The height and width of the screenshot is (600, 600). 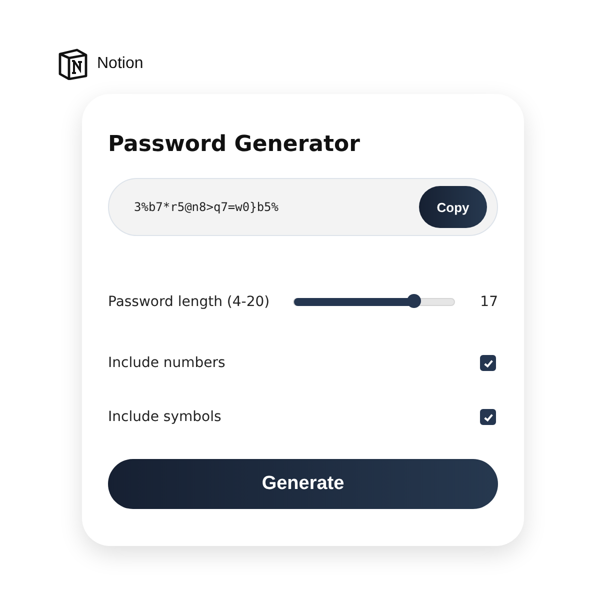 I want to click on length-value: 17, so click(x=489, y=302).